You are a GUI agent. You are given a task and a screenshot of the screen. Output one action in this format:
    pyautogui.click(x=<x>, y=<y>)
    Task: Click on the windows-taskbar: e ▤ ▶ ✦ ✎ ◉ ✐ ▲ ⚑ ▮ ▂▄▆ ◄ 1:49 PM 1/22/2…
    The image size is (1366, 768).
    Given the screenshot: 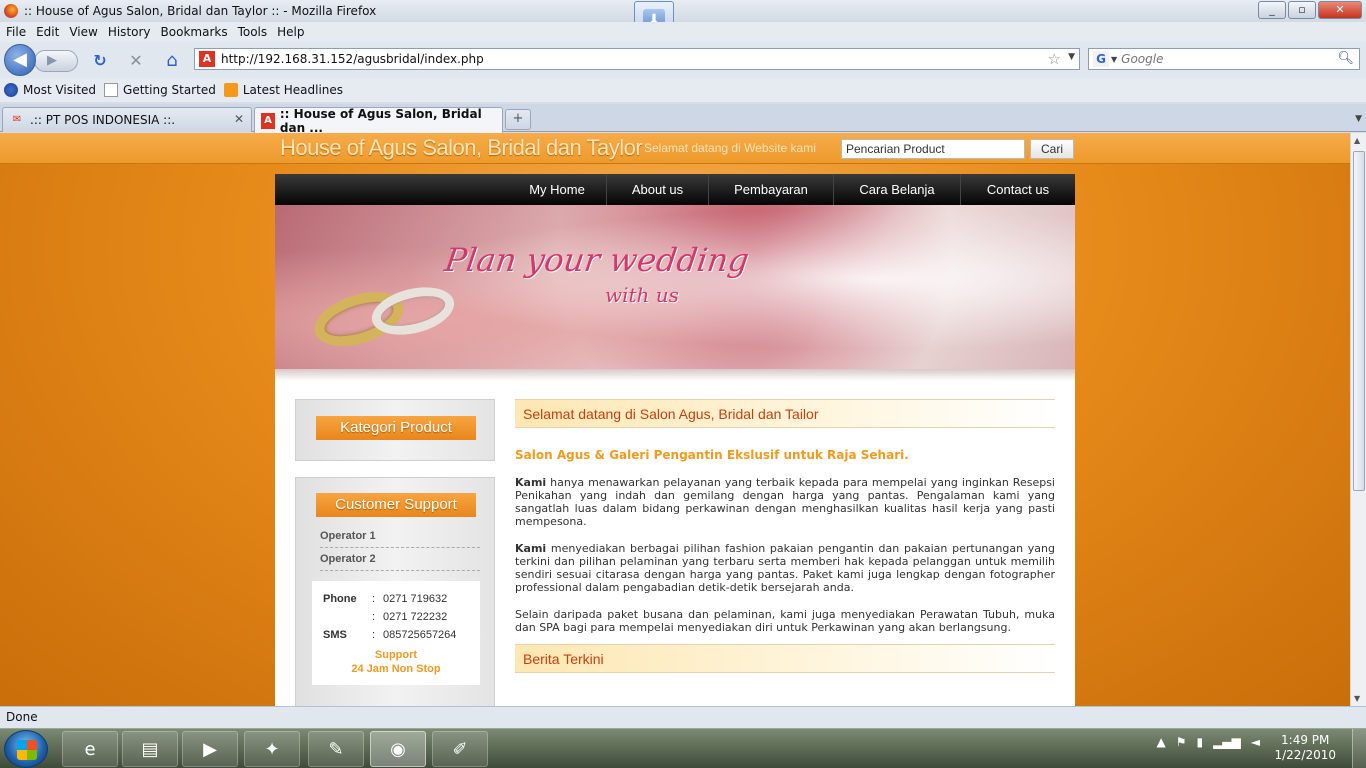 What is the action you would take?
    pyautogui.click(x=683, y=748)
    